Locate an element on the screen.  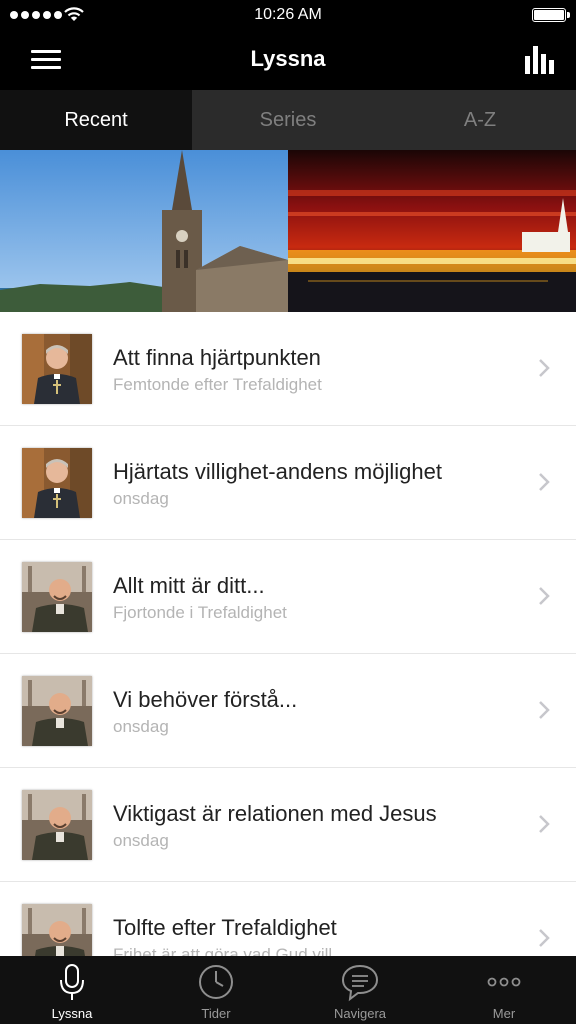
sermon-subtitle: Femtonde efter Trefaldighet is located at coordinates (217, 384).